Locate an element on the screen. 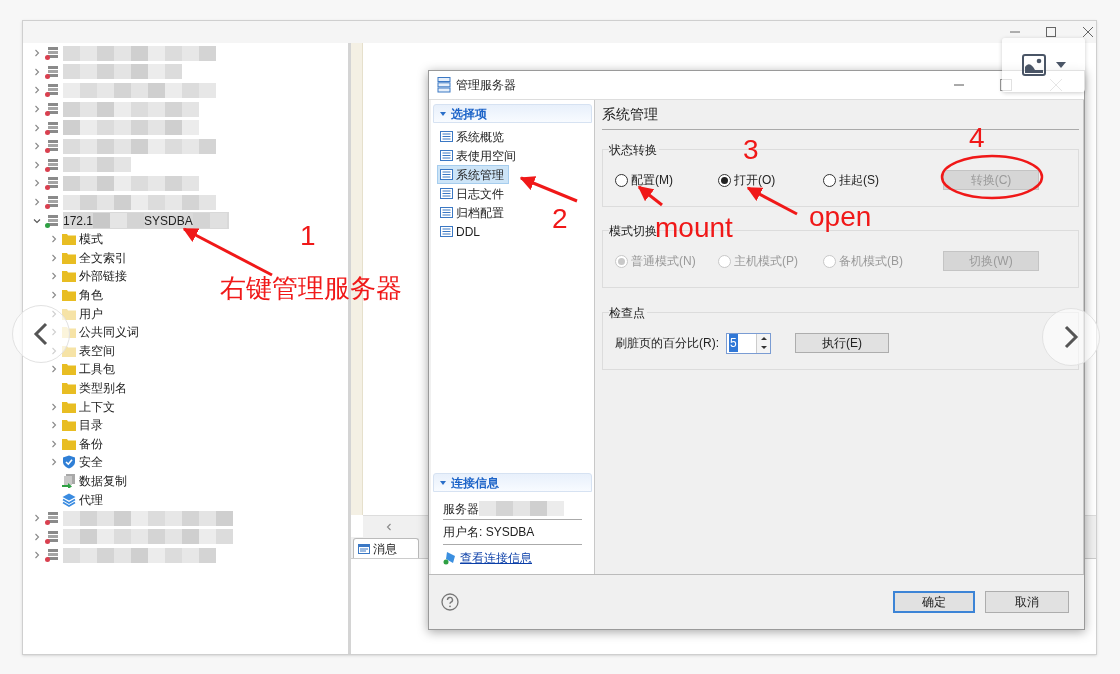  maximize-icon is located at coordinates (1051, 32).